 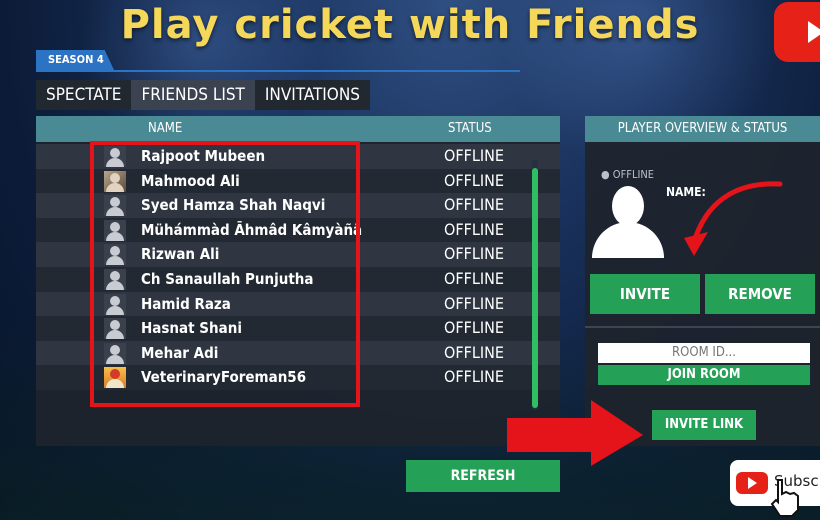 I want to click on player-status-indicator: ● OFFLINE, so click(x=628, y=174).